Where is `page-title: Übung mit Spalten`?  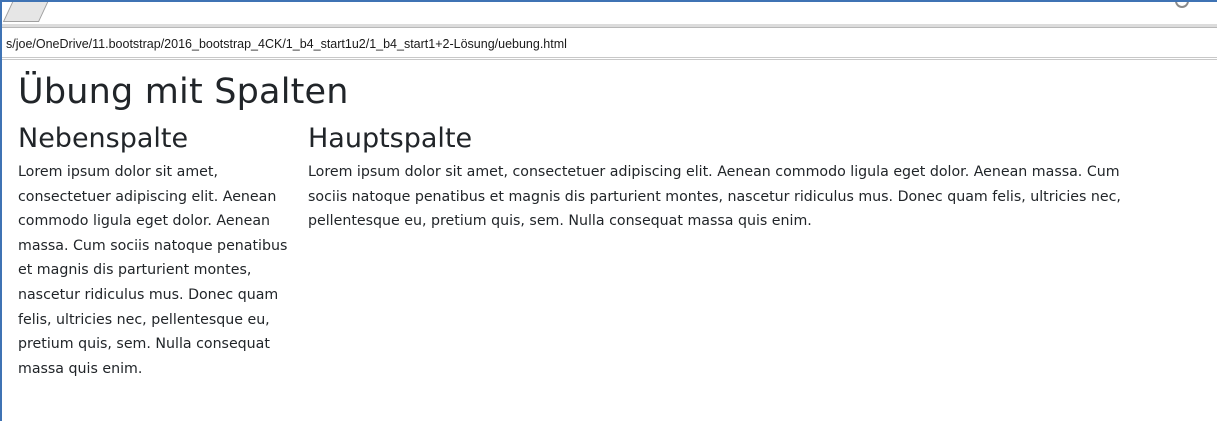 page-title: Übung mit Spalten is located at coordinates (183, 92).